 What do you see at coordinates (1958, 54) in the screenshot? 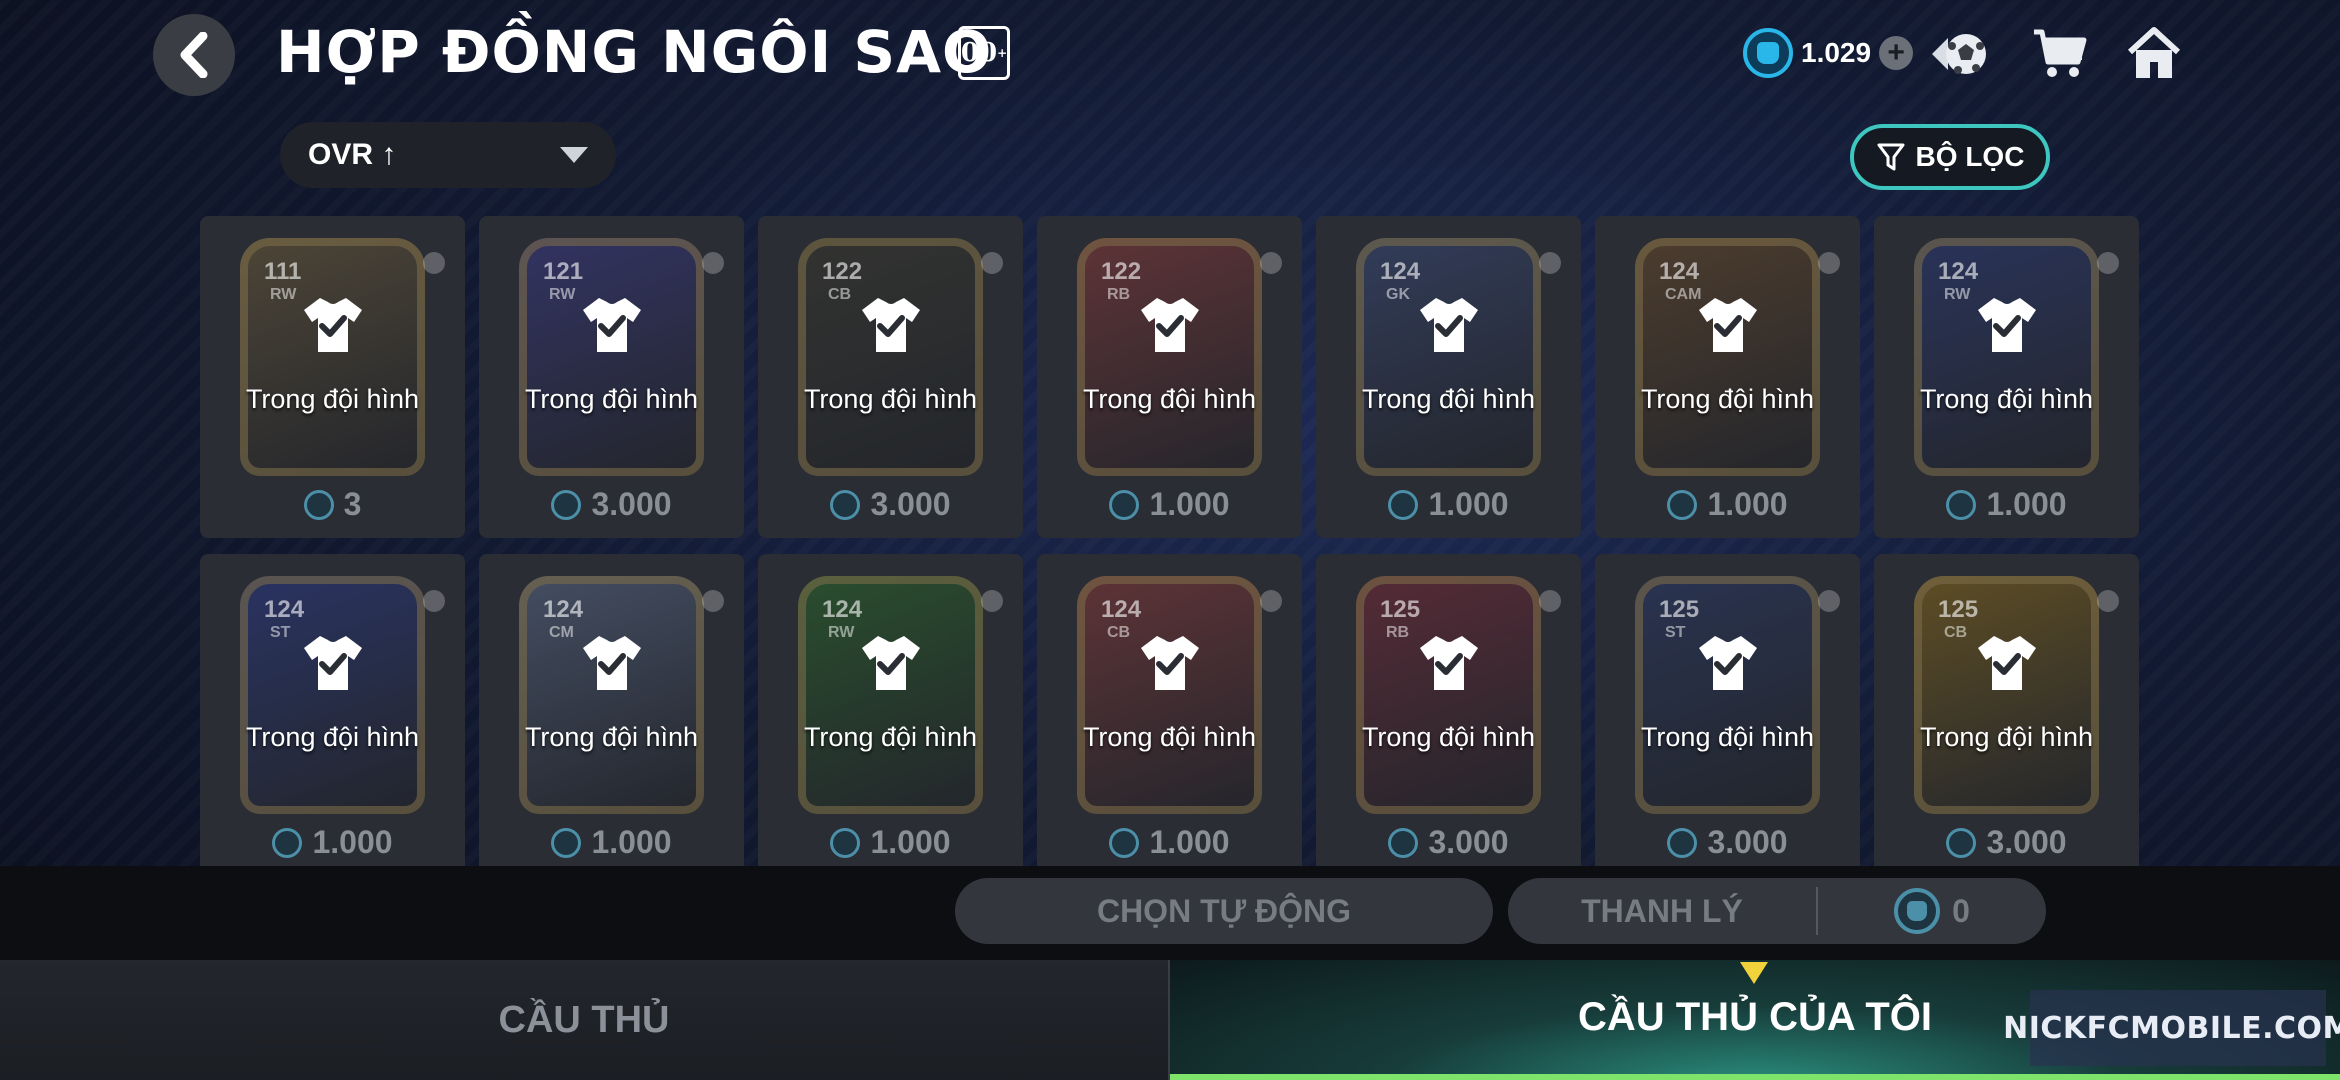
I see `ball-icon` at bounding box center [1958, 54].